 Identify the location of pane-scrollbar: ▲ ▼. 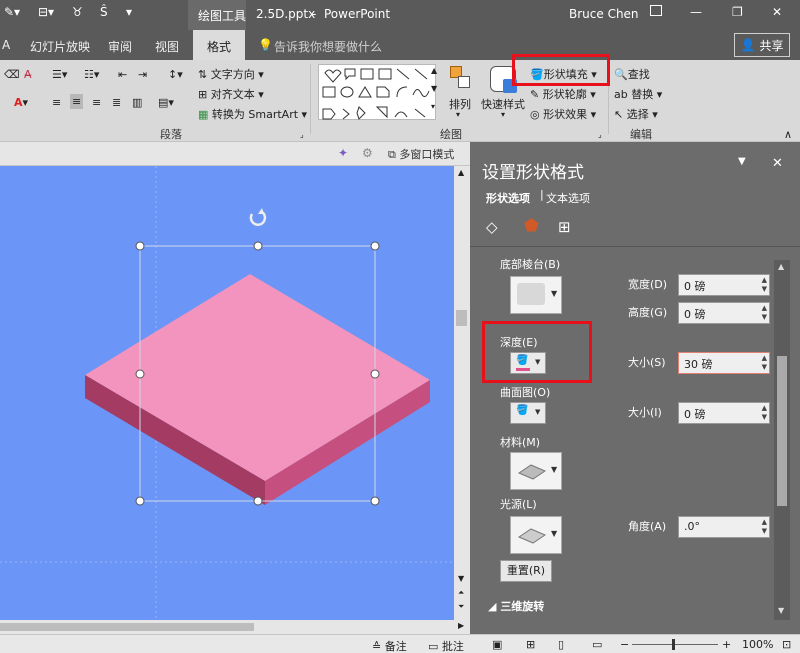
(782, 440).